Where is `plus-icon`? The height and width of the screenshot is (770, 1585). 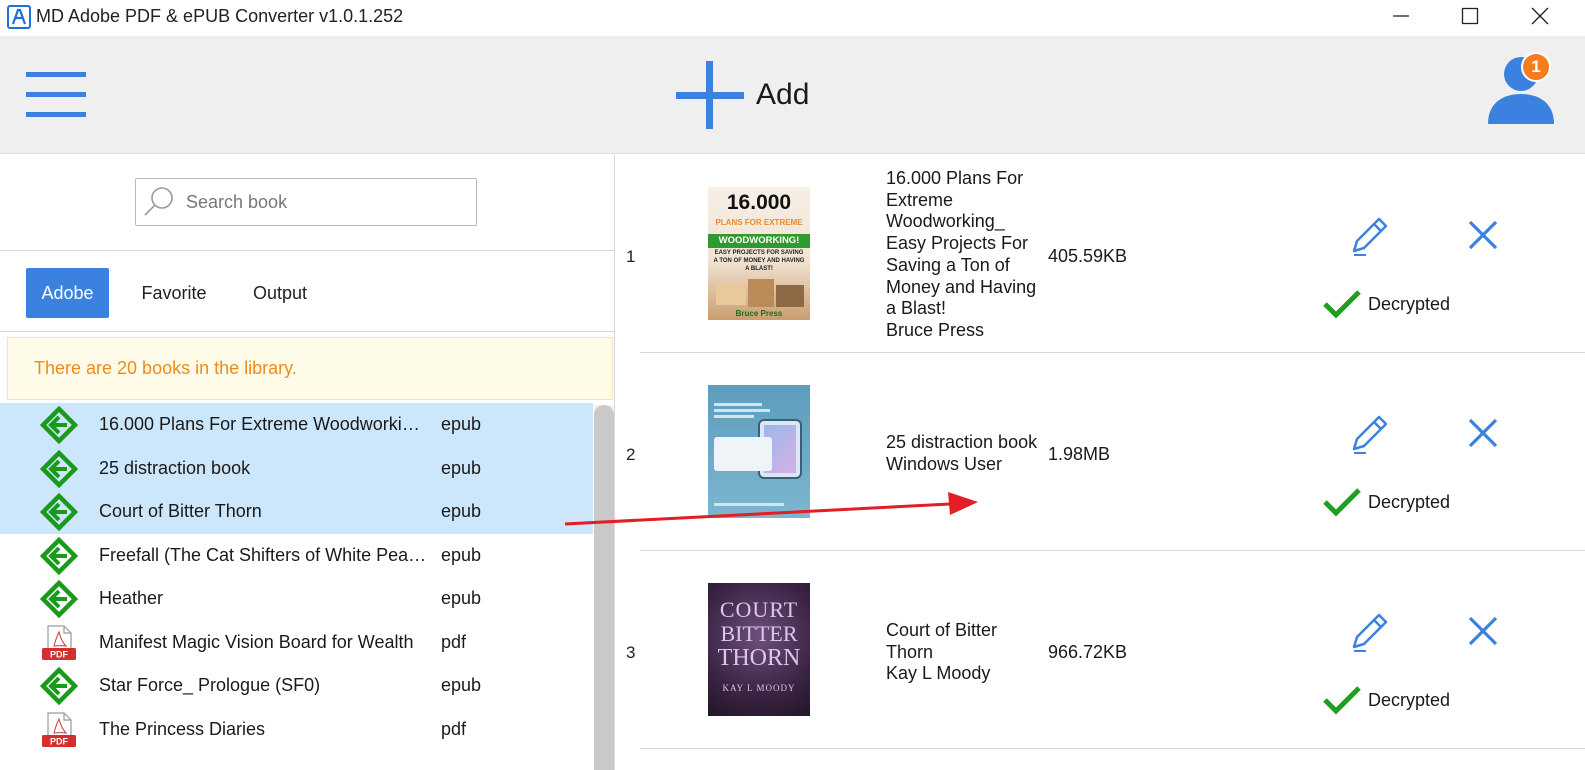
plus-icon is located at coordinates (710, 95).